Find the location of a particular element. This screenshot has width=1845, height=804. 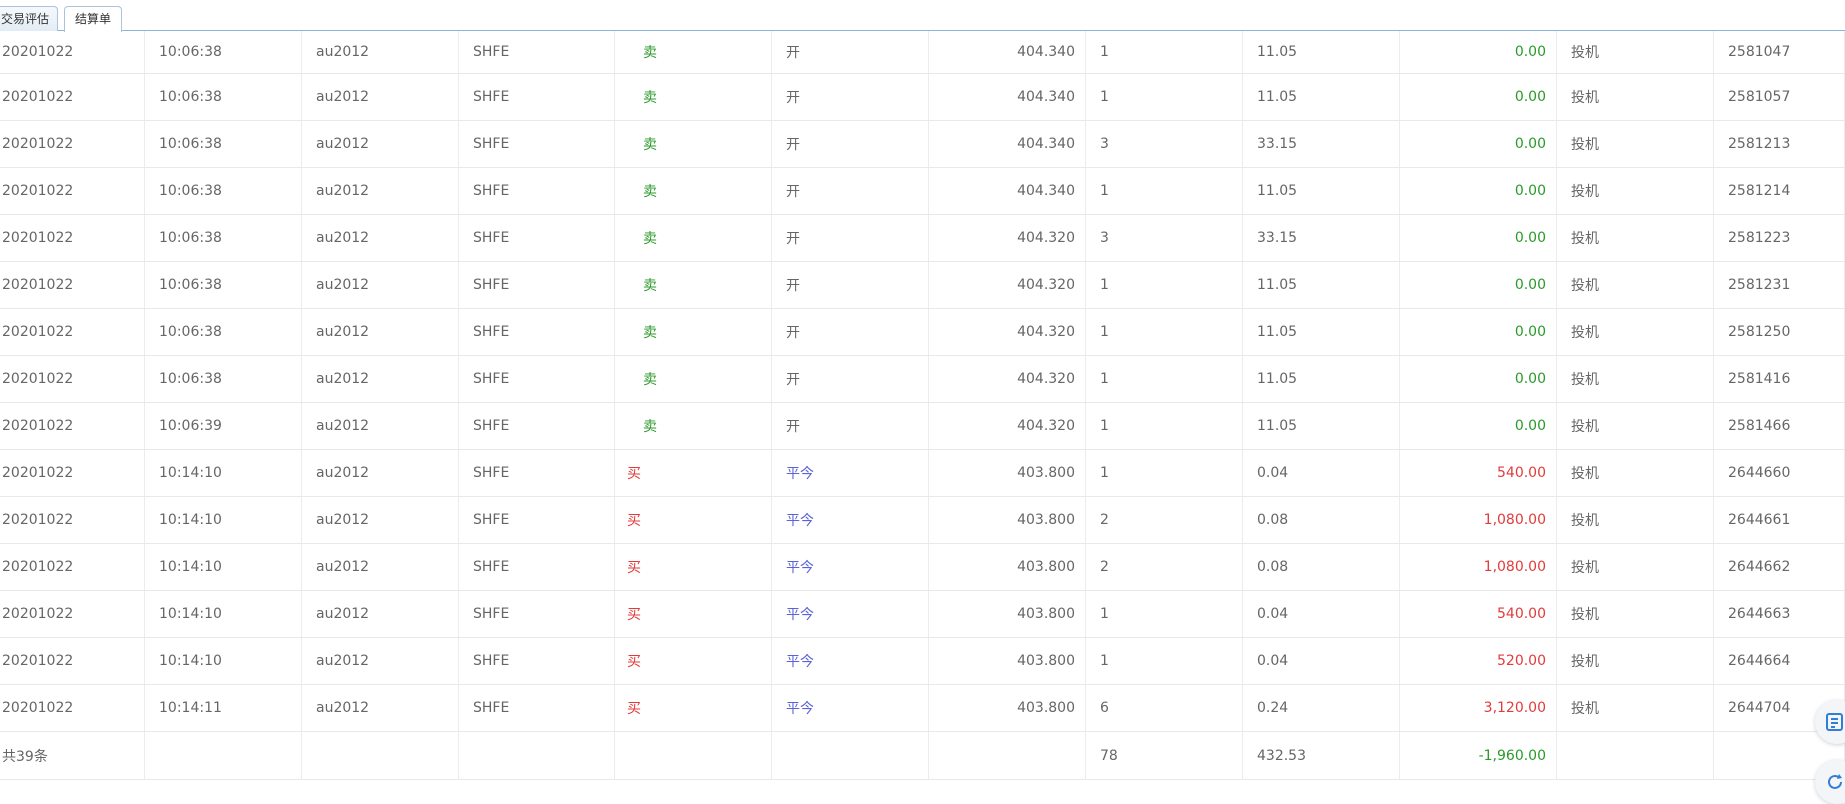

cell-trade-id: 2581231 is located at coordinates (1779, 285).